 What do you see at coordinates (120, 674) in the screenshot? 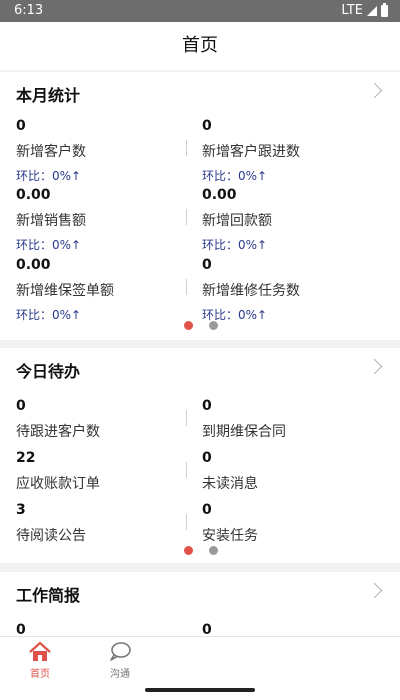
I see `tab-label: 沟通` at bounding box center [120, 674].